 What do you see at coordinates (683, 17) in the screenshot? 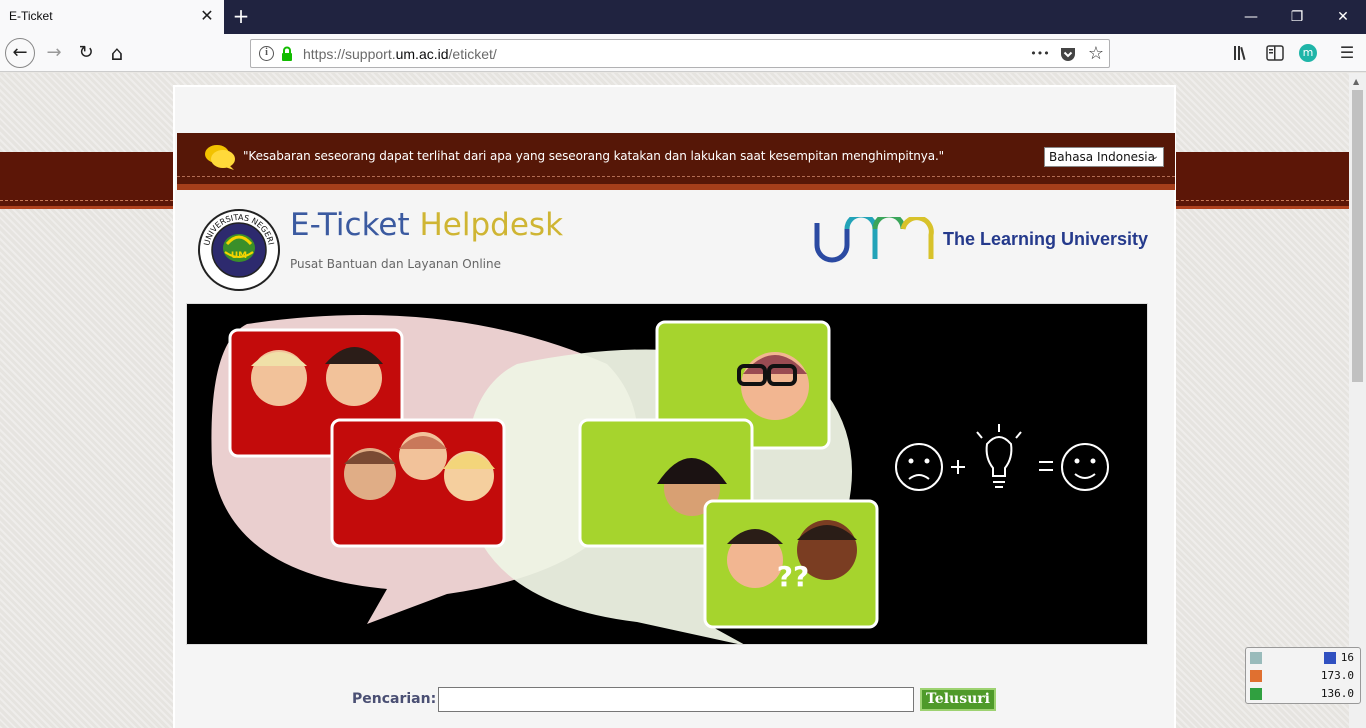
I see `tab-strip: E-Ticket ✕ + — ❐ ✕` at bounding box center [683, 17].